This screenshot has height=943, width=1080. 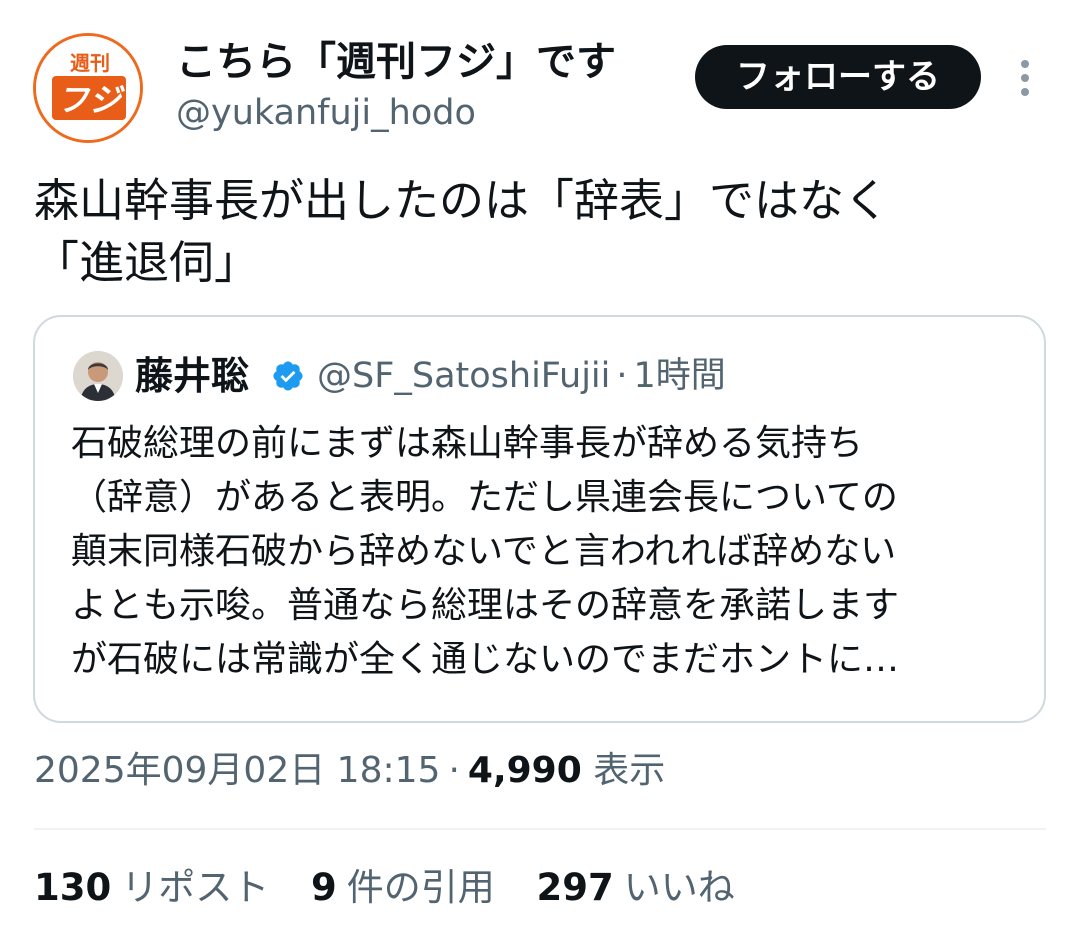 What do you see at coordinates (192, 376) in the screenshot?
I see `quote-author-name: 藤井聡` at bounding box center [192, 376].